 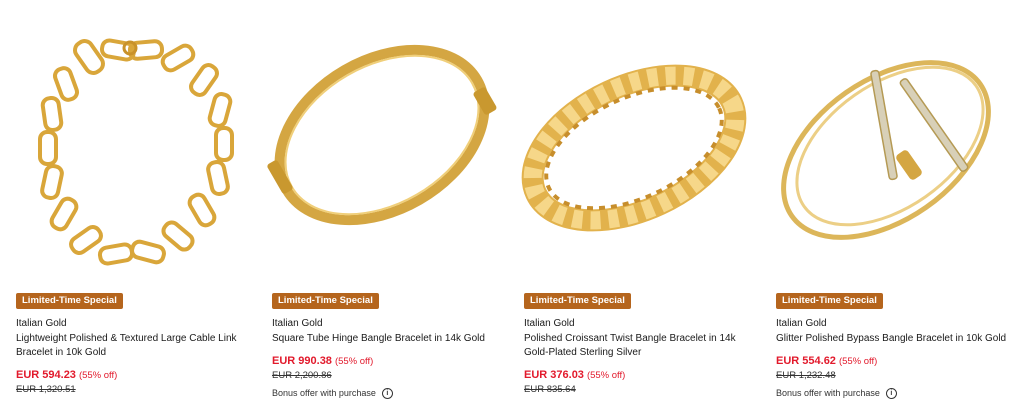 I want to click on sale-price-value: EUR 376.03, so click(x=554, y=375).